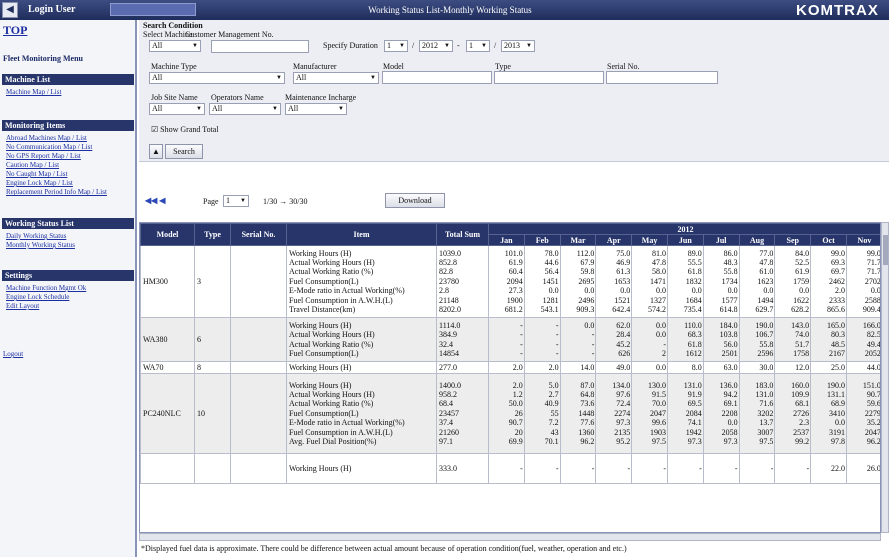  I want to click on header-serial: Serial No., so click(258, 234).